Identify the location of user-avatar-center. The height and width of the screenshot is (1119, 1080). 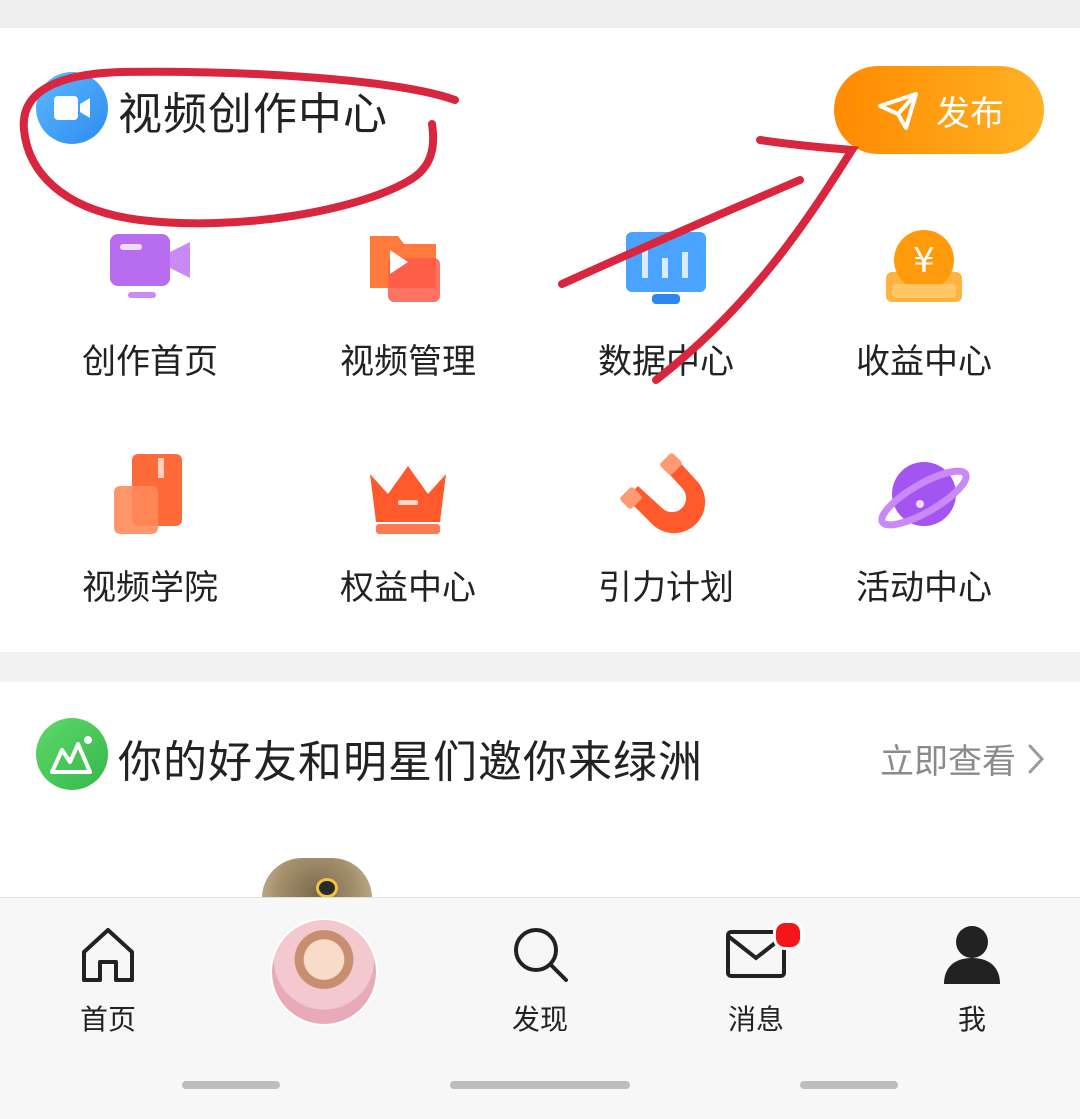
(324, 972).